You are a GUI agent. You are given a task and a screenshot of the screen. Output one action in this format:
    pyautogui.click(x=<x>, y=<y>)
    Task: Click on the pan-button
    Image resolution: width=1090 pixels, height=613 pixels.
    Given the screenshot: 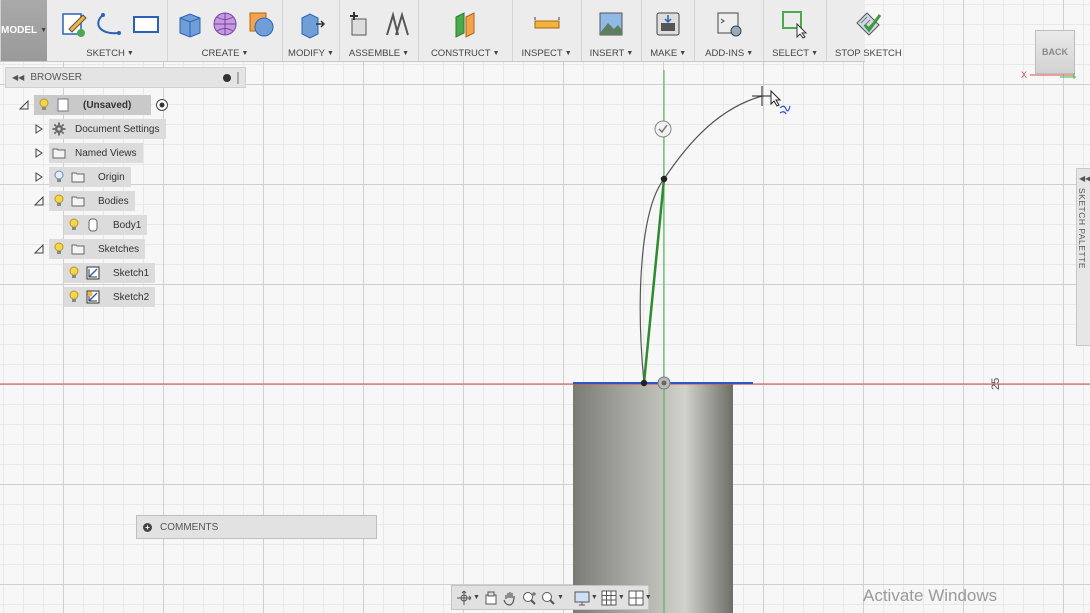 What is the action you would take?
    pyautogui.click(x=510, y=598)
    